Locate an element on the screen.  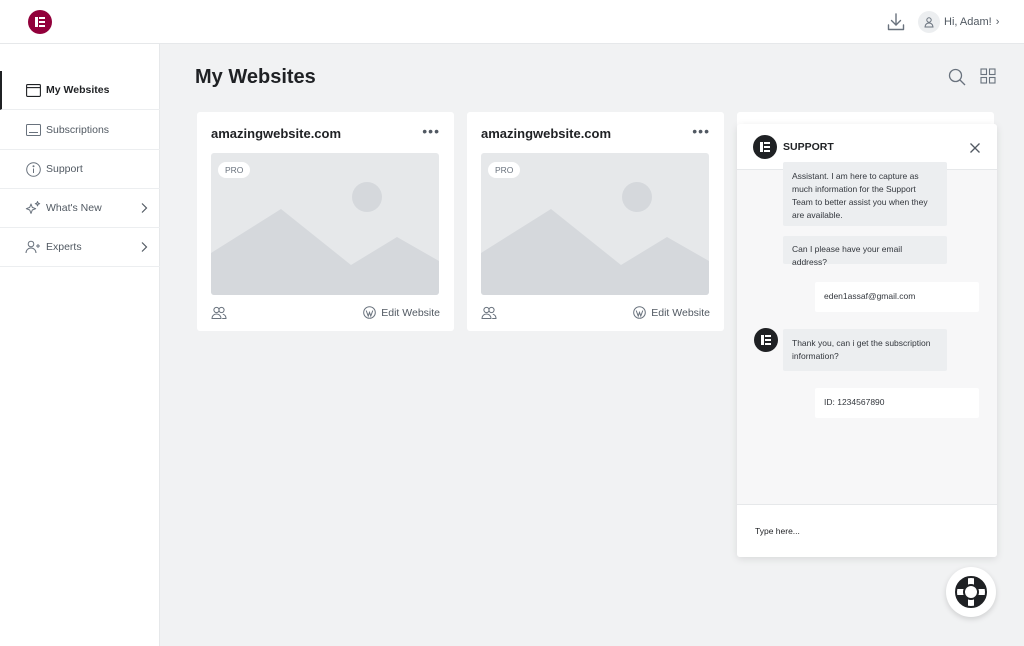
sidebar-item-label: Experts is located at coordinates (64, 247).